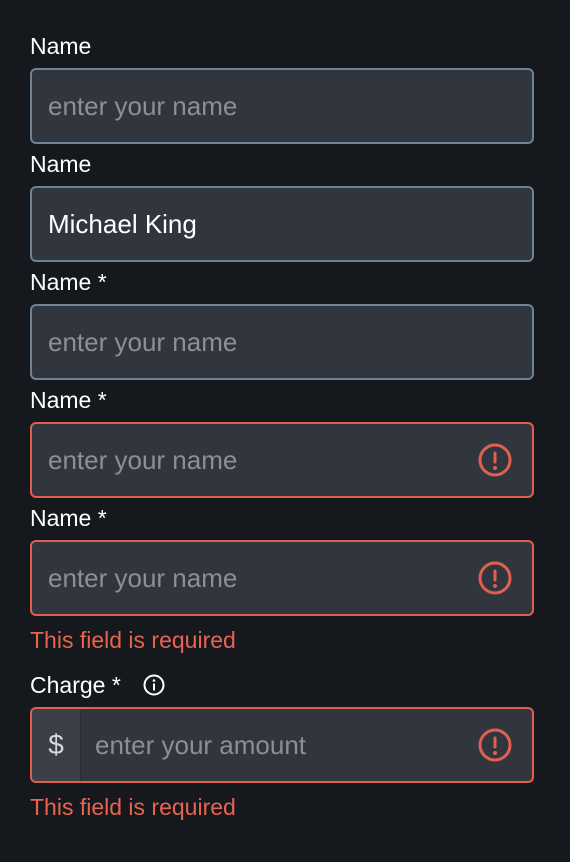 The image size is (570, 862). I want to click on charge-field: $, so click(282, 745).